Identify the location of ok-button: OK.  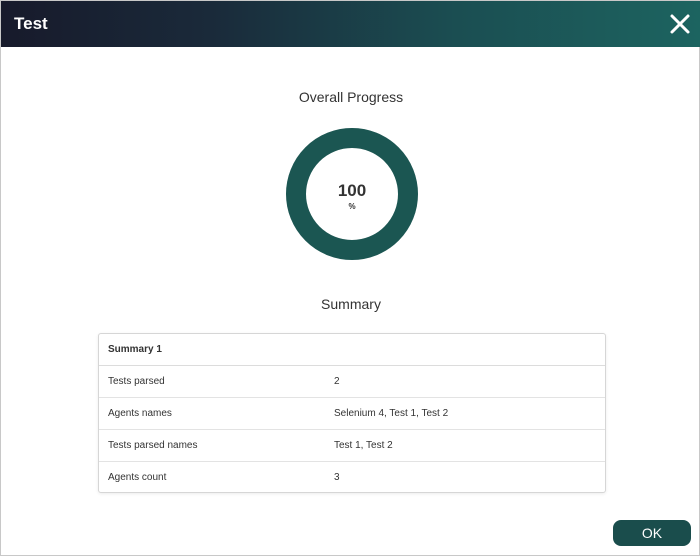
(652, 533).